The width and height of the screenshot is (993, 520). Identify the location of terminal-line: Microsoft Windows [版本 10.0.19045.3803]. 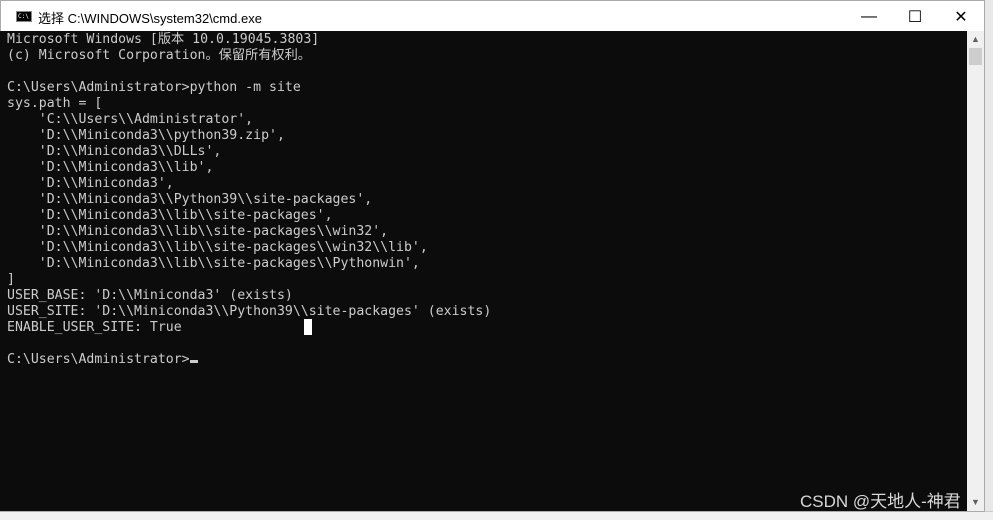
(163, 39).